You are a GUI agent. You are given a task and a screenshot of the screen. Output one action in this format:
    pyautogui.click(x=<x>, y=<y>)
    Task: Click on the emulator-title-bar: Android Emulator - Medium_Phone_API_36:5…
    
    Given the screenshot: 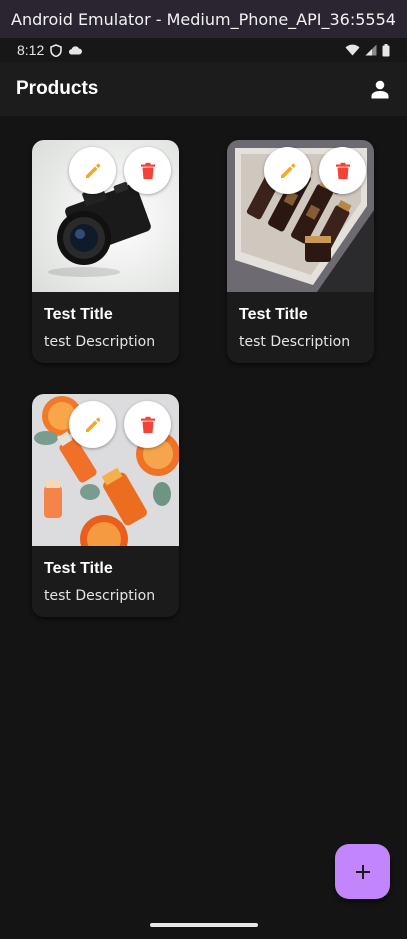 What is the action you would take?
    pyautogui.click(x=203, y=19)
    